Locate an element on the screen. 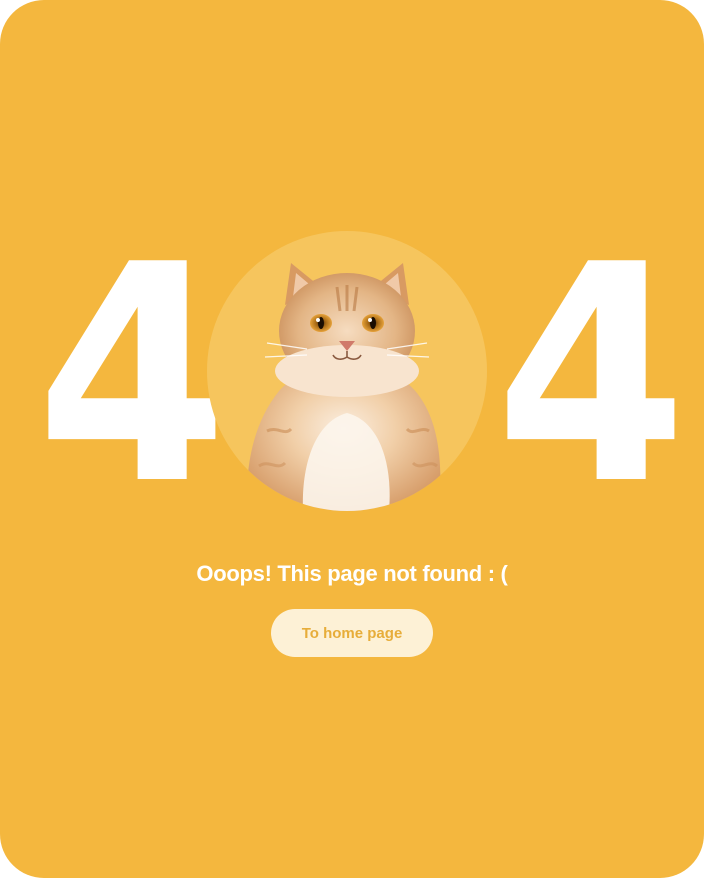 The width and height of the screenshot is (704, 878). cat-photo is located at coordinates (343, 387).